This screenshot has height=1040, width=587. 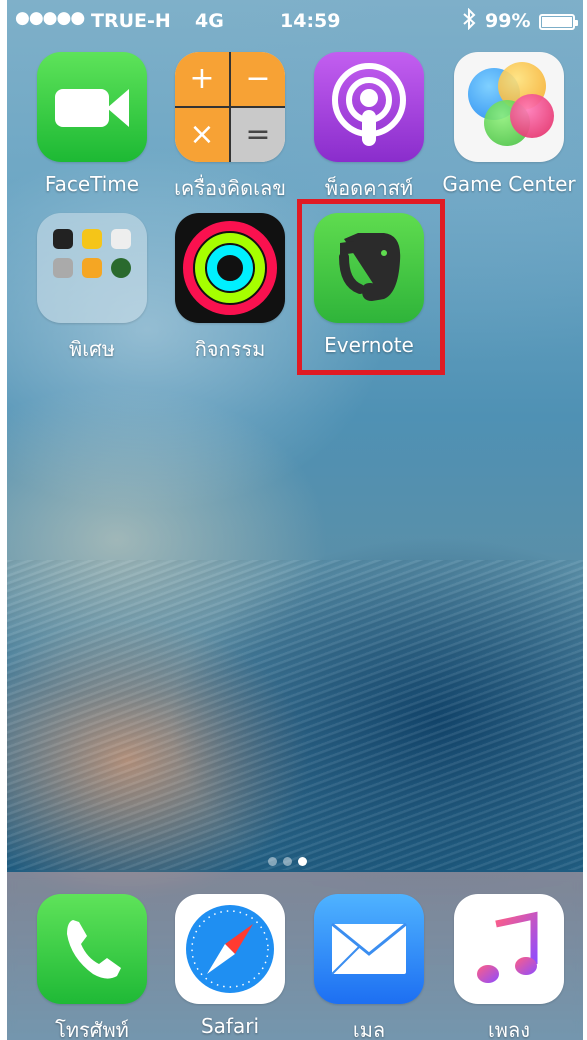 What do you see at coordinates (92, 184) in the screenshot?
I see `app-label: FaceTime` at bounding box center [92, 184].